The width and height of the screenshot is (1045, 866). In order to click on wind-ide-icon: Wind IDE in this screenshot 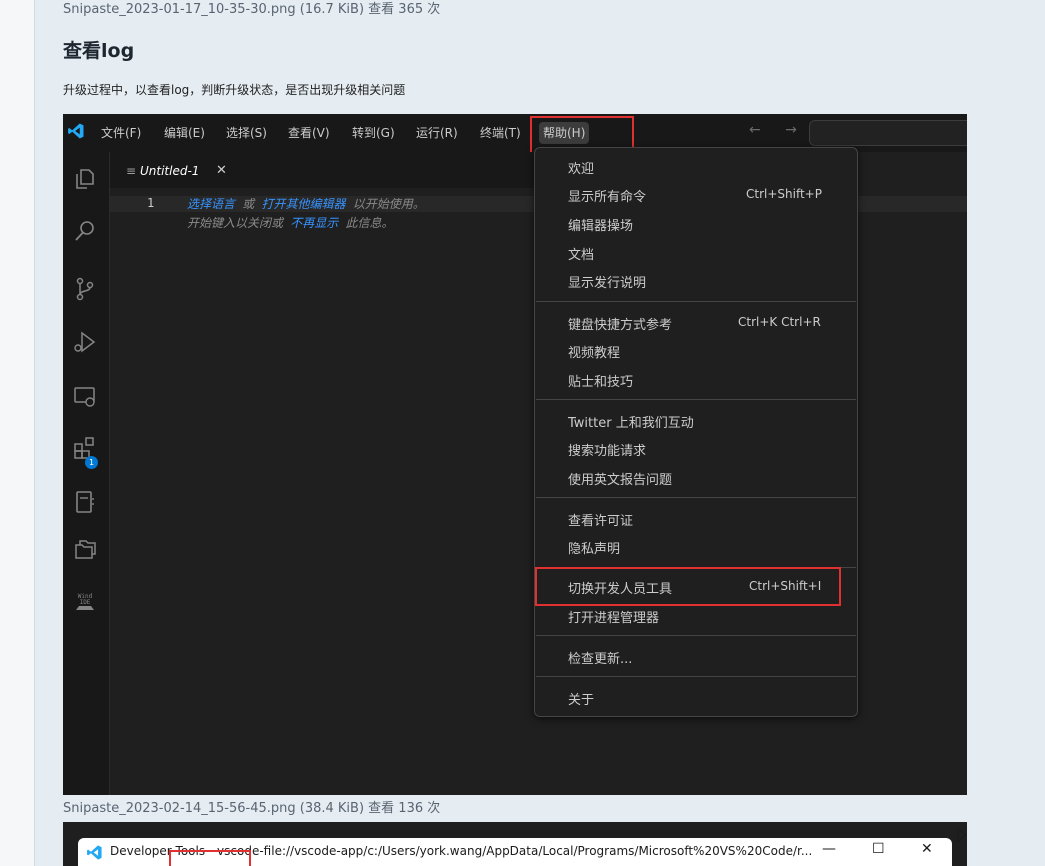, I will do `click(85, 603)`.